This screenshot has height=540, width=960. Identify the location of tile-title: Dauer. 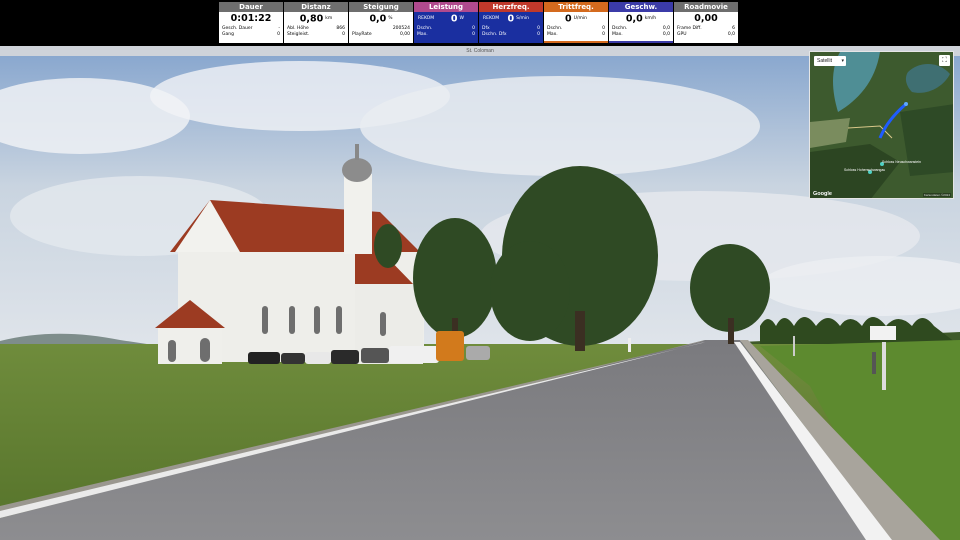
(251, 7).